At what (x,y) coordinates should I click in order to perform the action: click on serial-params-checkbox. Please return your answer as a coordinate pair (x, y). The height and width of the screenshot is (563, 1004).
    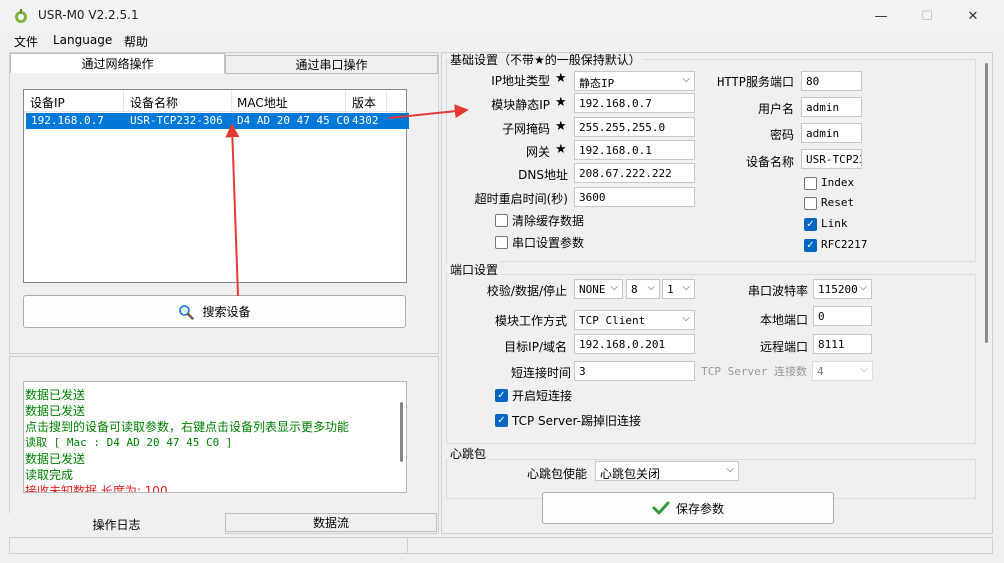
    Looking at the image, I should click on (501, 242).